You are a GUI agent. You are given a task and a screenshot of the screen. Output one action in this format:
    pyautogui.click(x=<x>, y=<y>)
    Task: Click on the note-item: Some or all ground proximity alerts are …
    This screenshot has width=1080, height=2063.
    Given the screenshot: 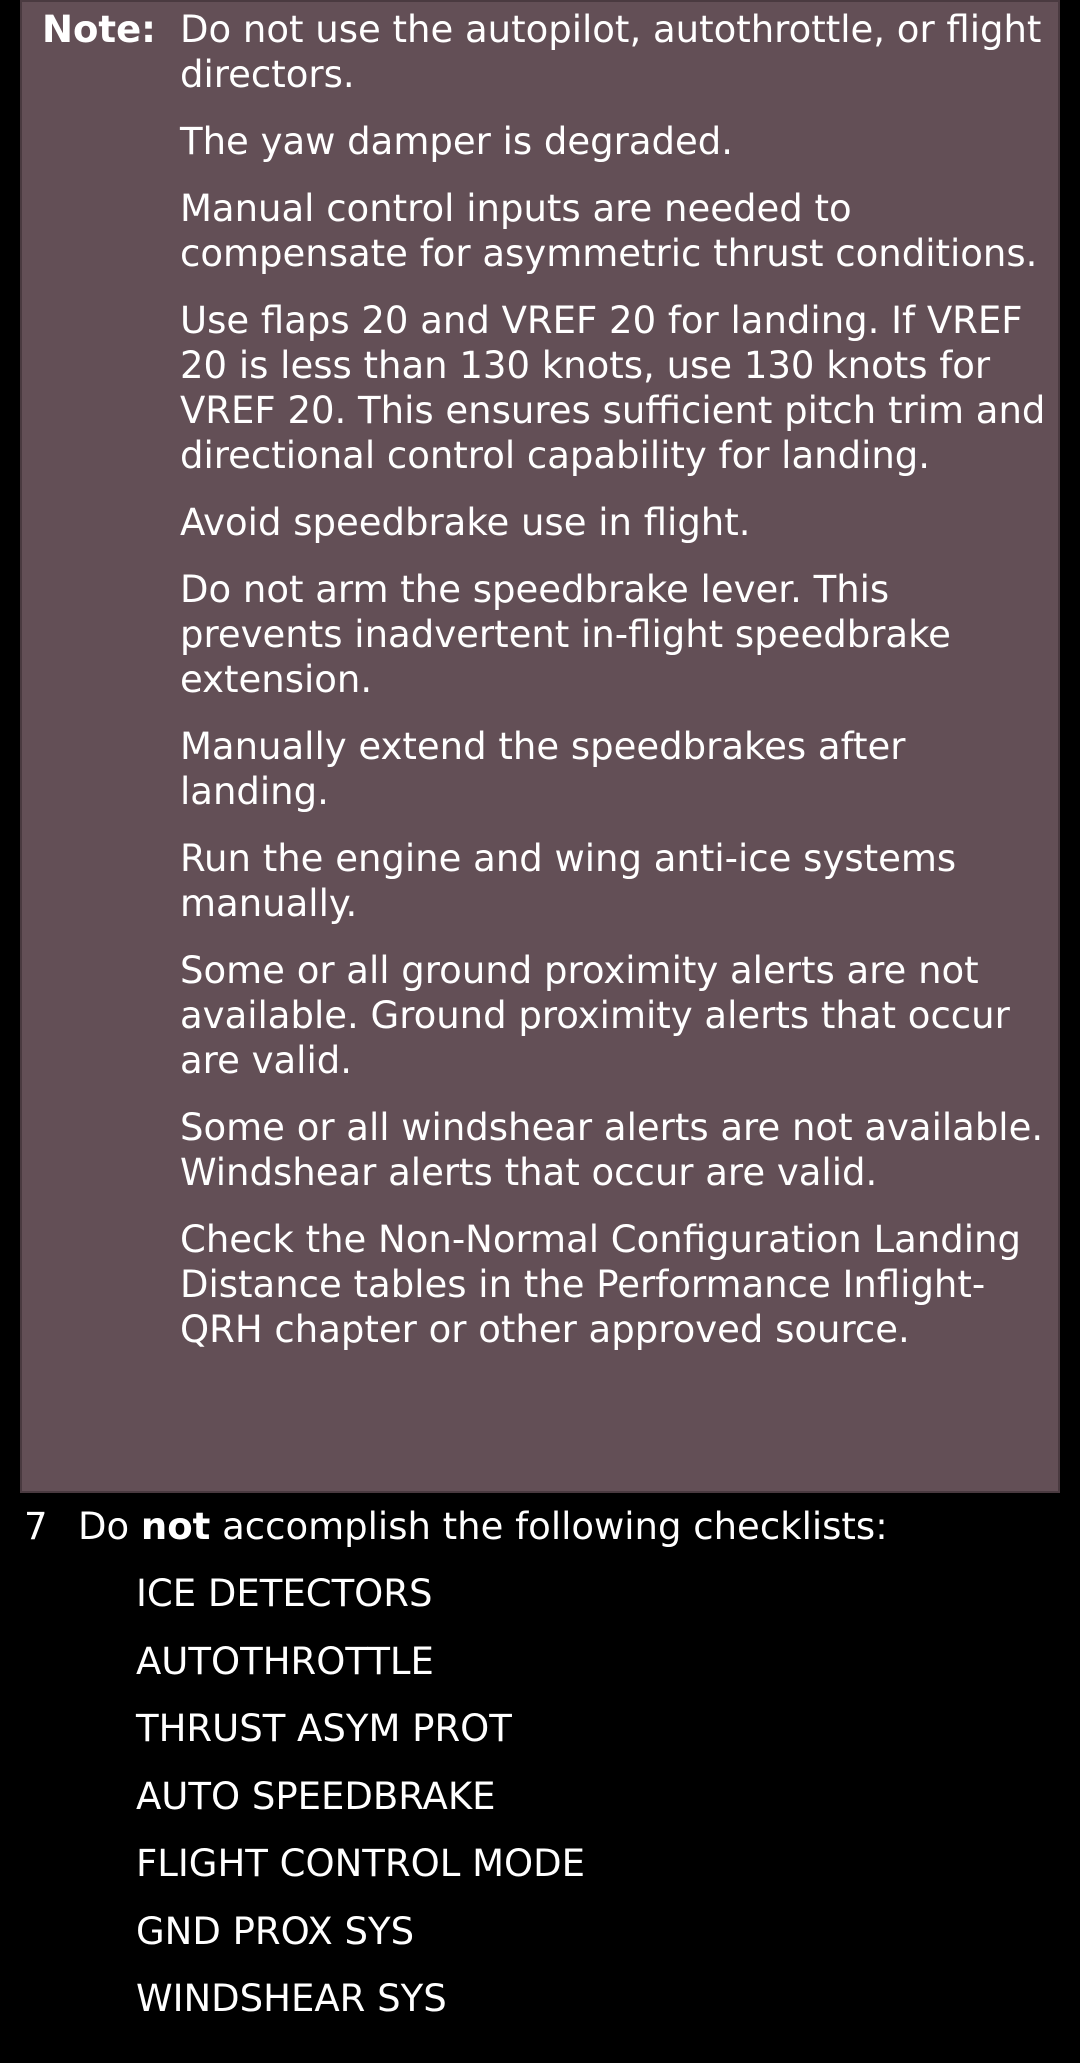 What is the action you would take?
    pyautogui.click(x=595, y=1015)
    